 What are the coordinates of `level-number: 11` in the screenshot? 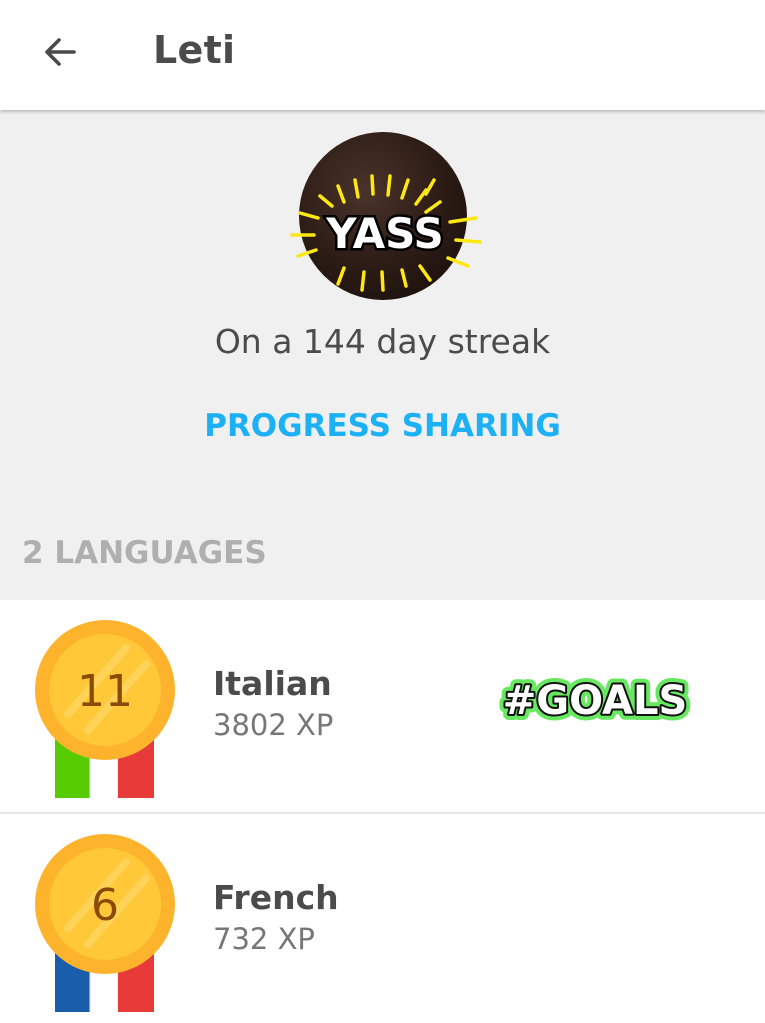 It's located at (105, 691).